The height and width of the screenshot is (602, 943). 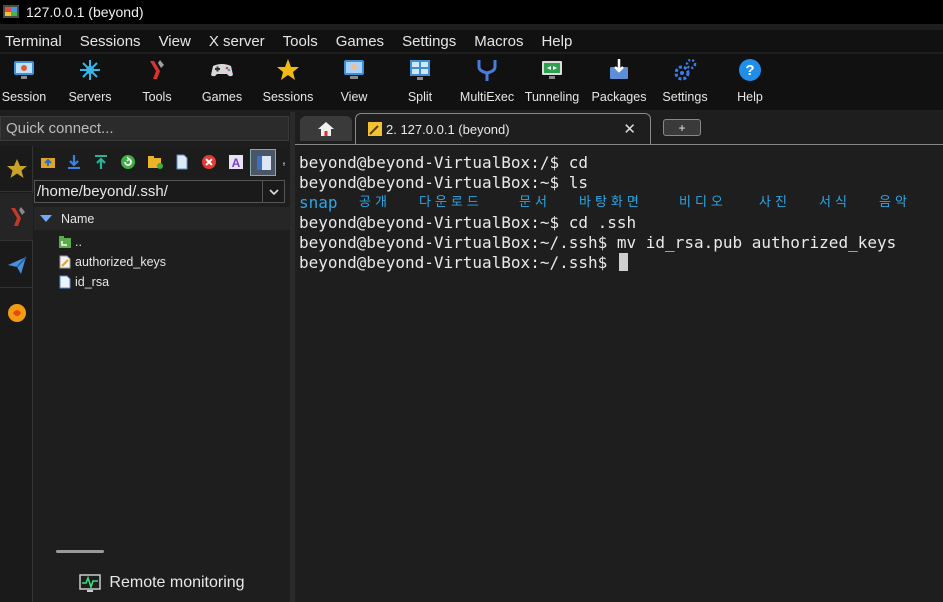 What do you see at coordinates (162, 583) in the screenshot?
I see `remote-monitoring-button: Remote monitoring` at bounding box center [162, 583].